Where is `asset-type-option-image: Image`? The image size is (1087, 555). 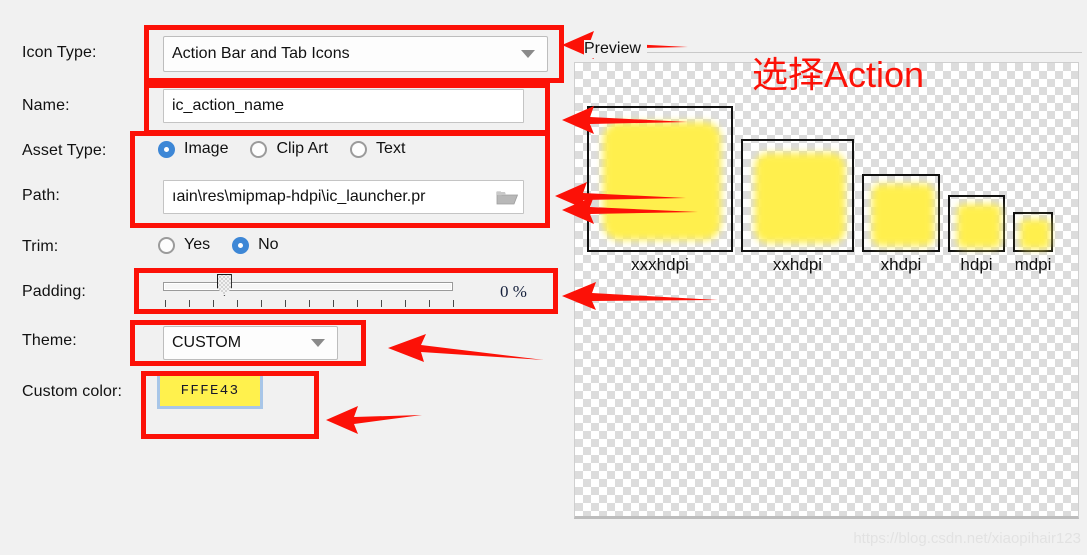 asset-type-option-image: Image is located at coordinates (193, 149).